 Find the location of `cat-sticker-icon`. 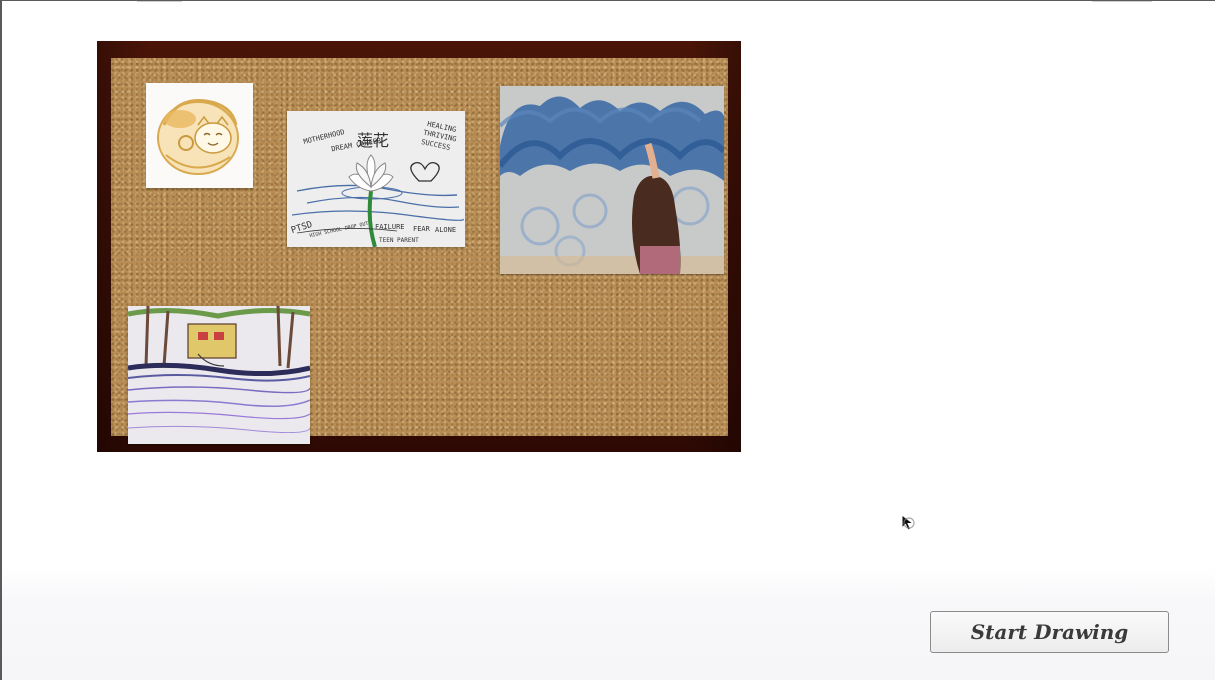

cat-sticker-icon is located at coordinates (198, 137).